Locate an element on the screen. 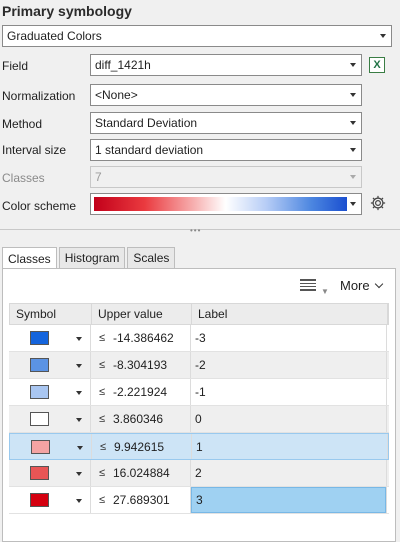 This screenshot has width=400, height=542. tab-histogram: Histogram is located at coordinates (92, 257).